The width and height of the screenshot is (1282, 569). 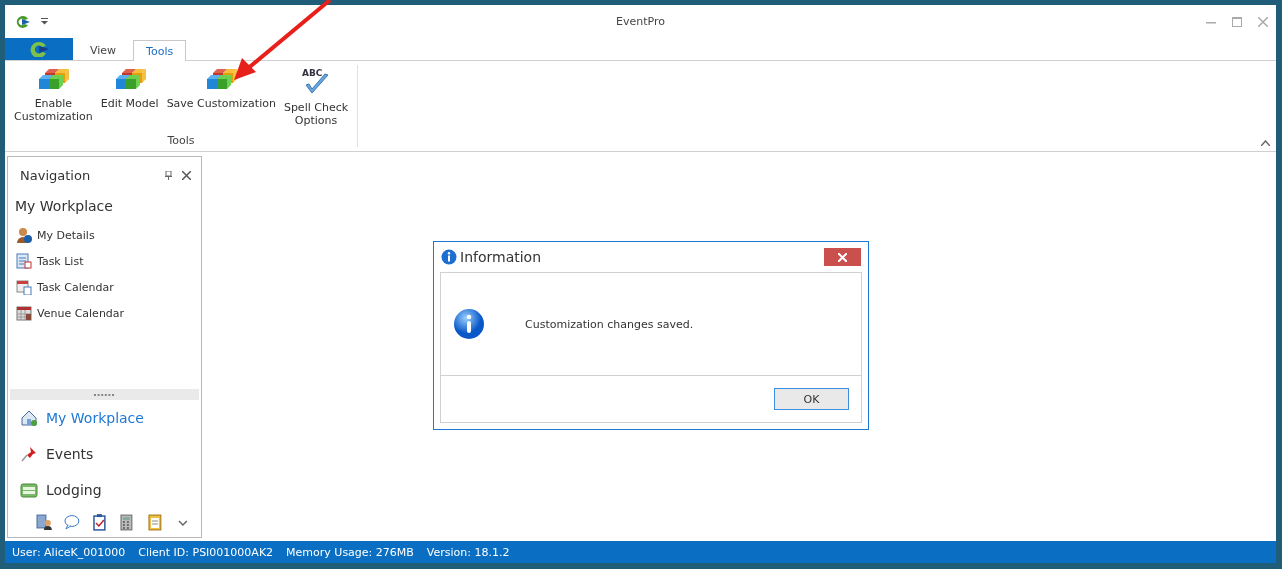 I want to click on ok-button: OK, so click(x=811, y=399).